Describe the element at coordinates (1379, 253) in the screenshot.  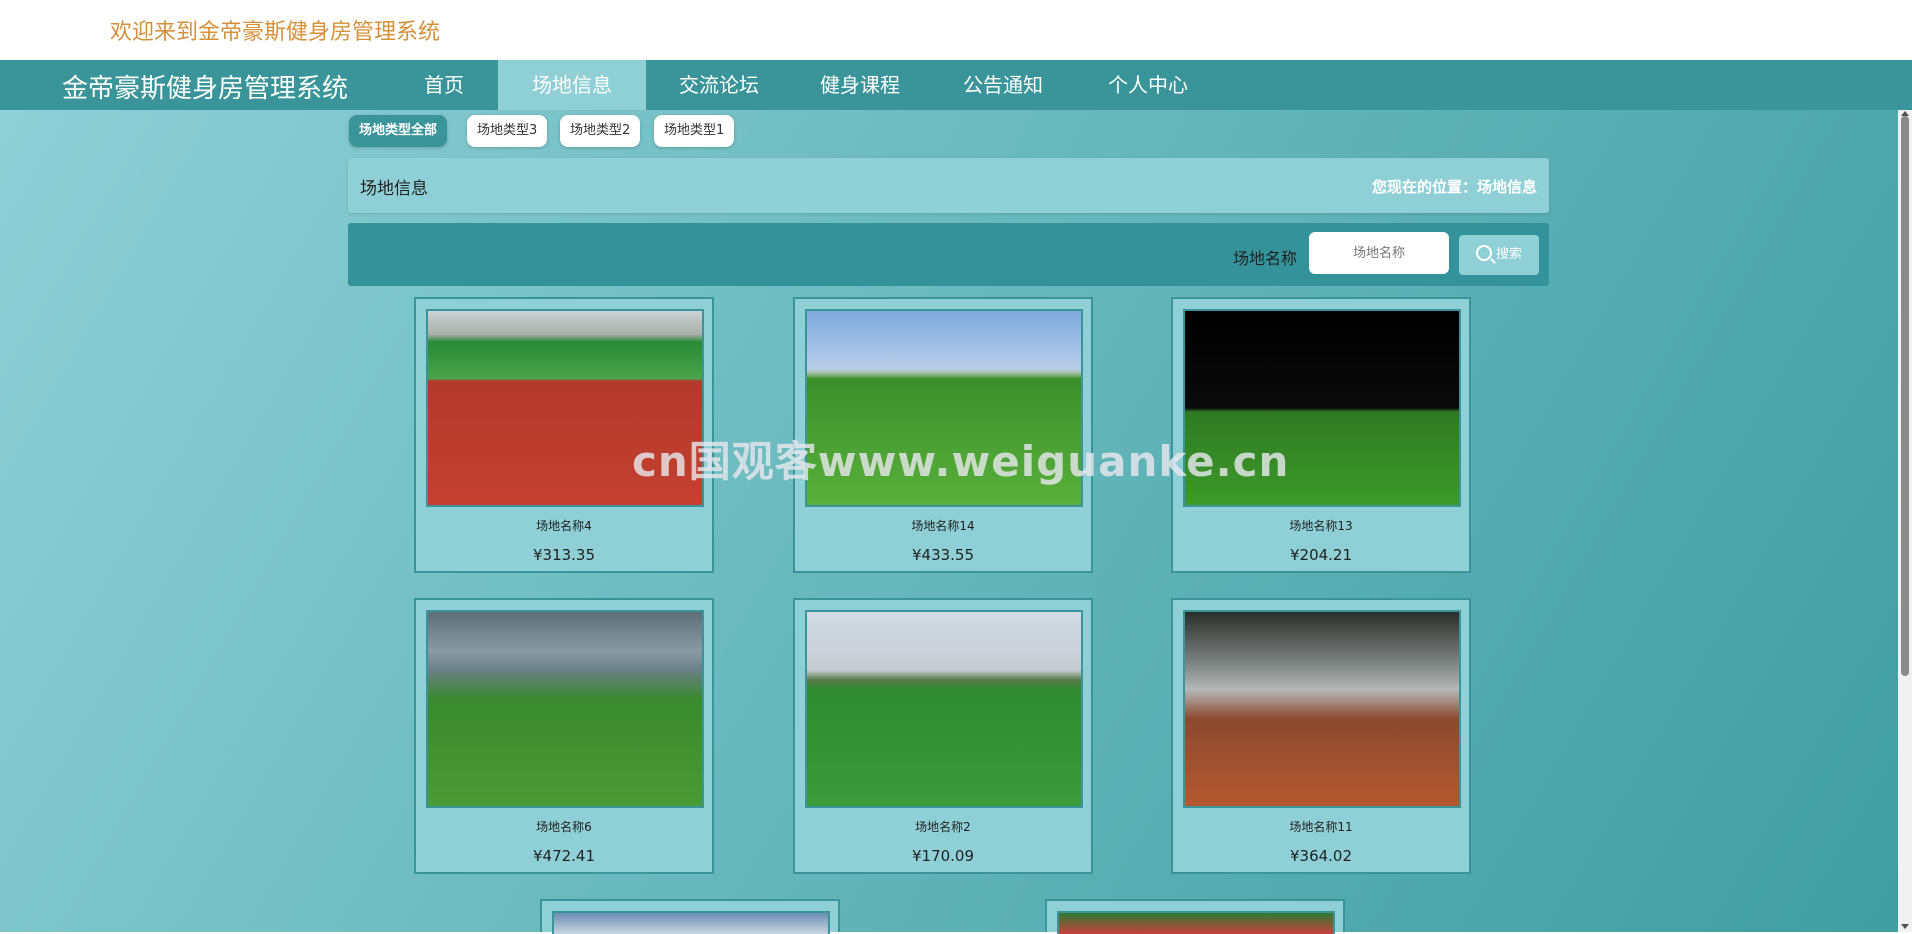
I see `search-input` at that location.